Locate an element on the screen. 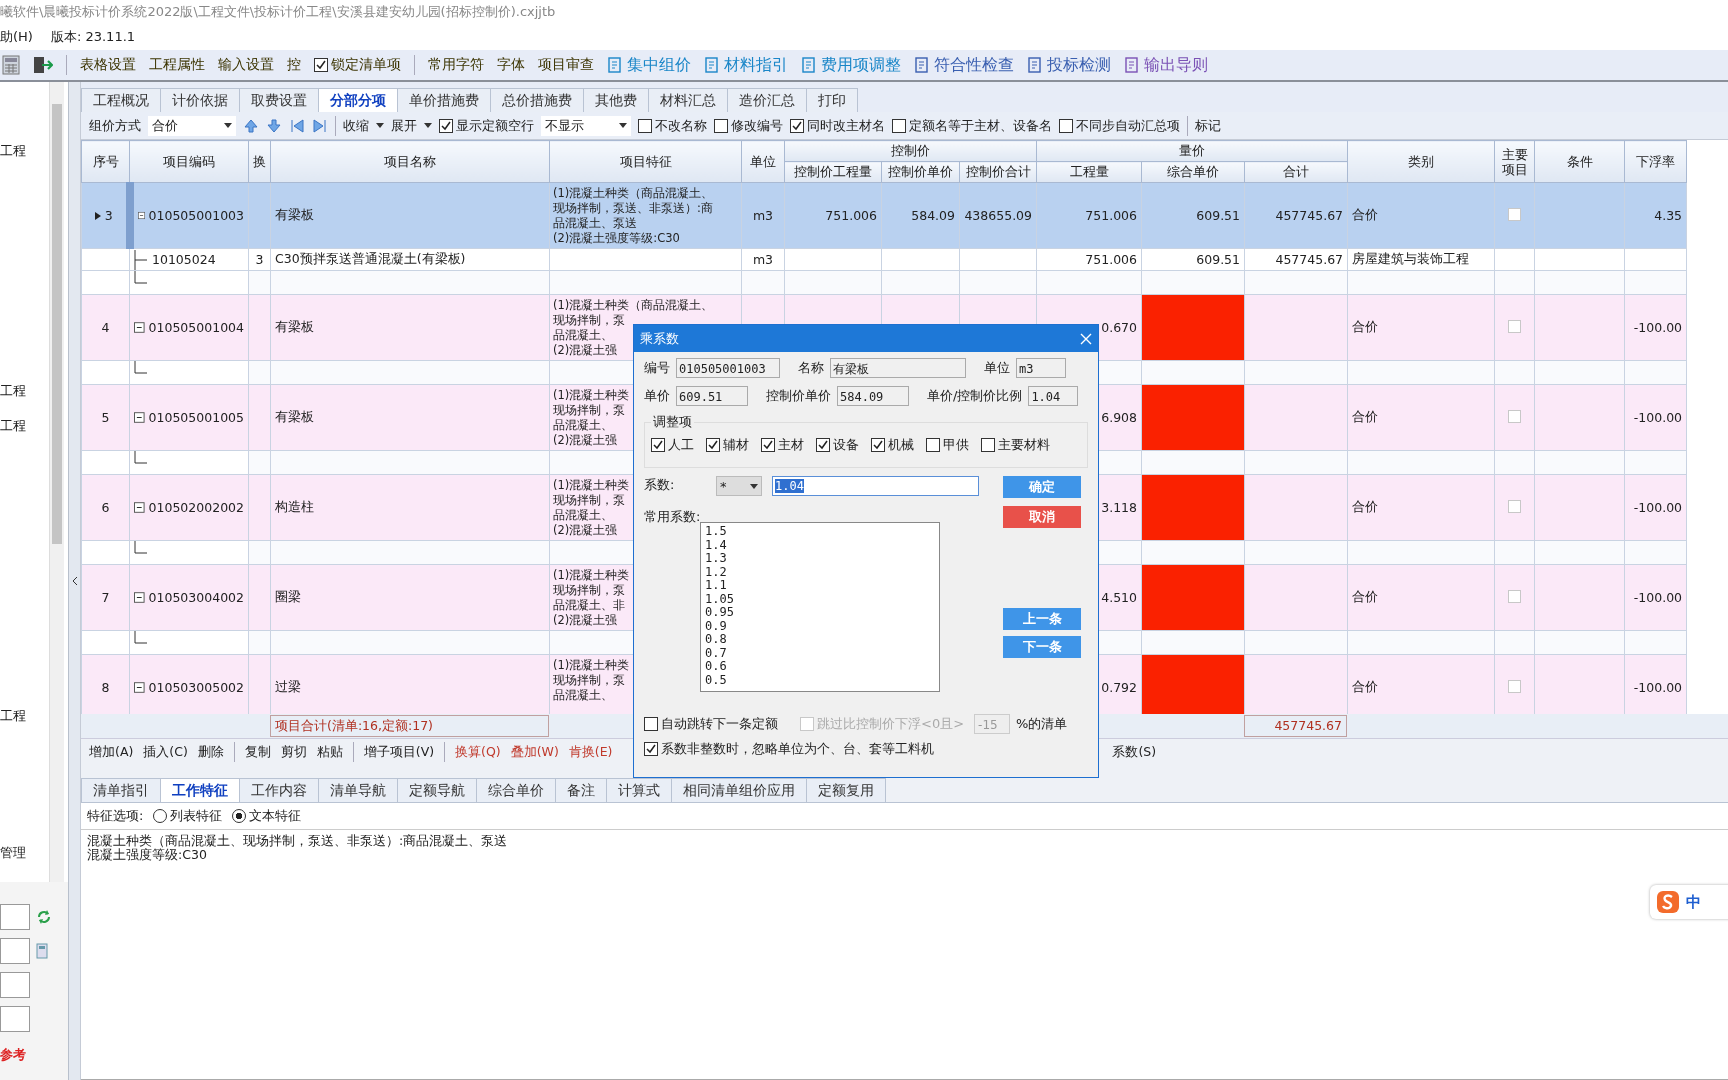 The width and height of the screenshot is (1728, 1080). column-header: 项目特征 is located at coordinates (645, 161).